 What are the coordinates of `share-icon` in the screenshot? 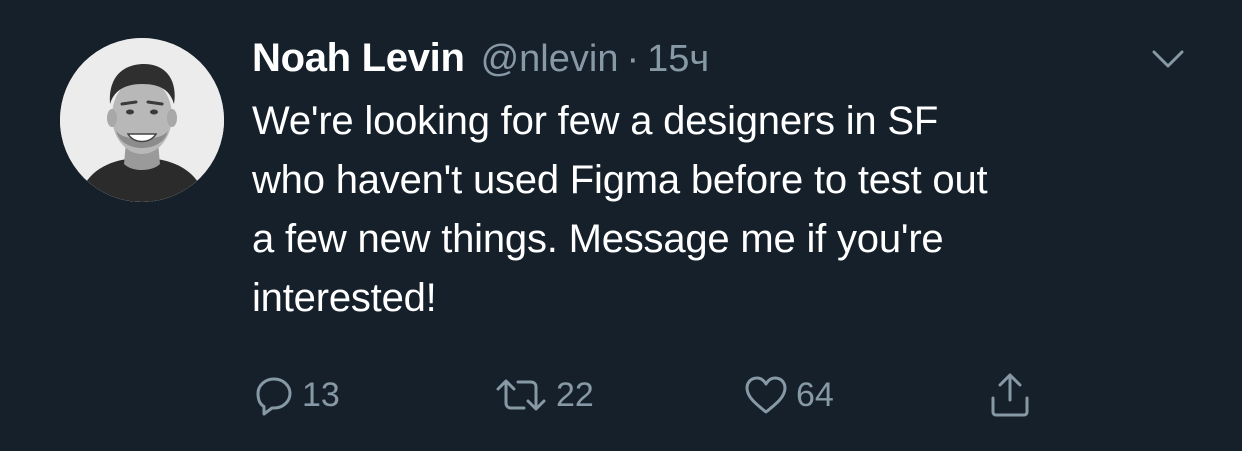 It's located at (1010, 395).